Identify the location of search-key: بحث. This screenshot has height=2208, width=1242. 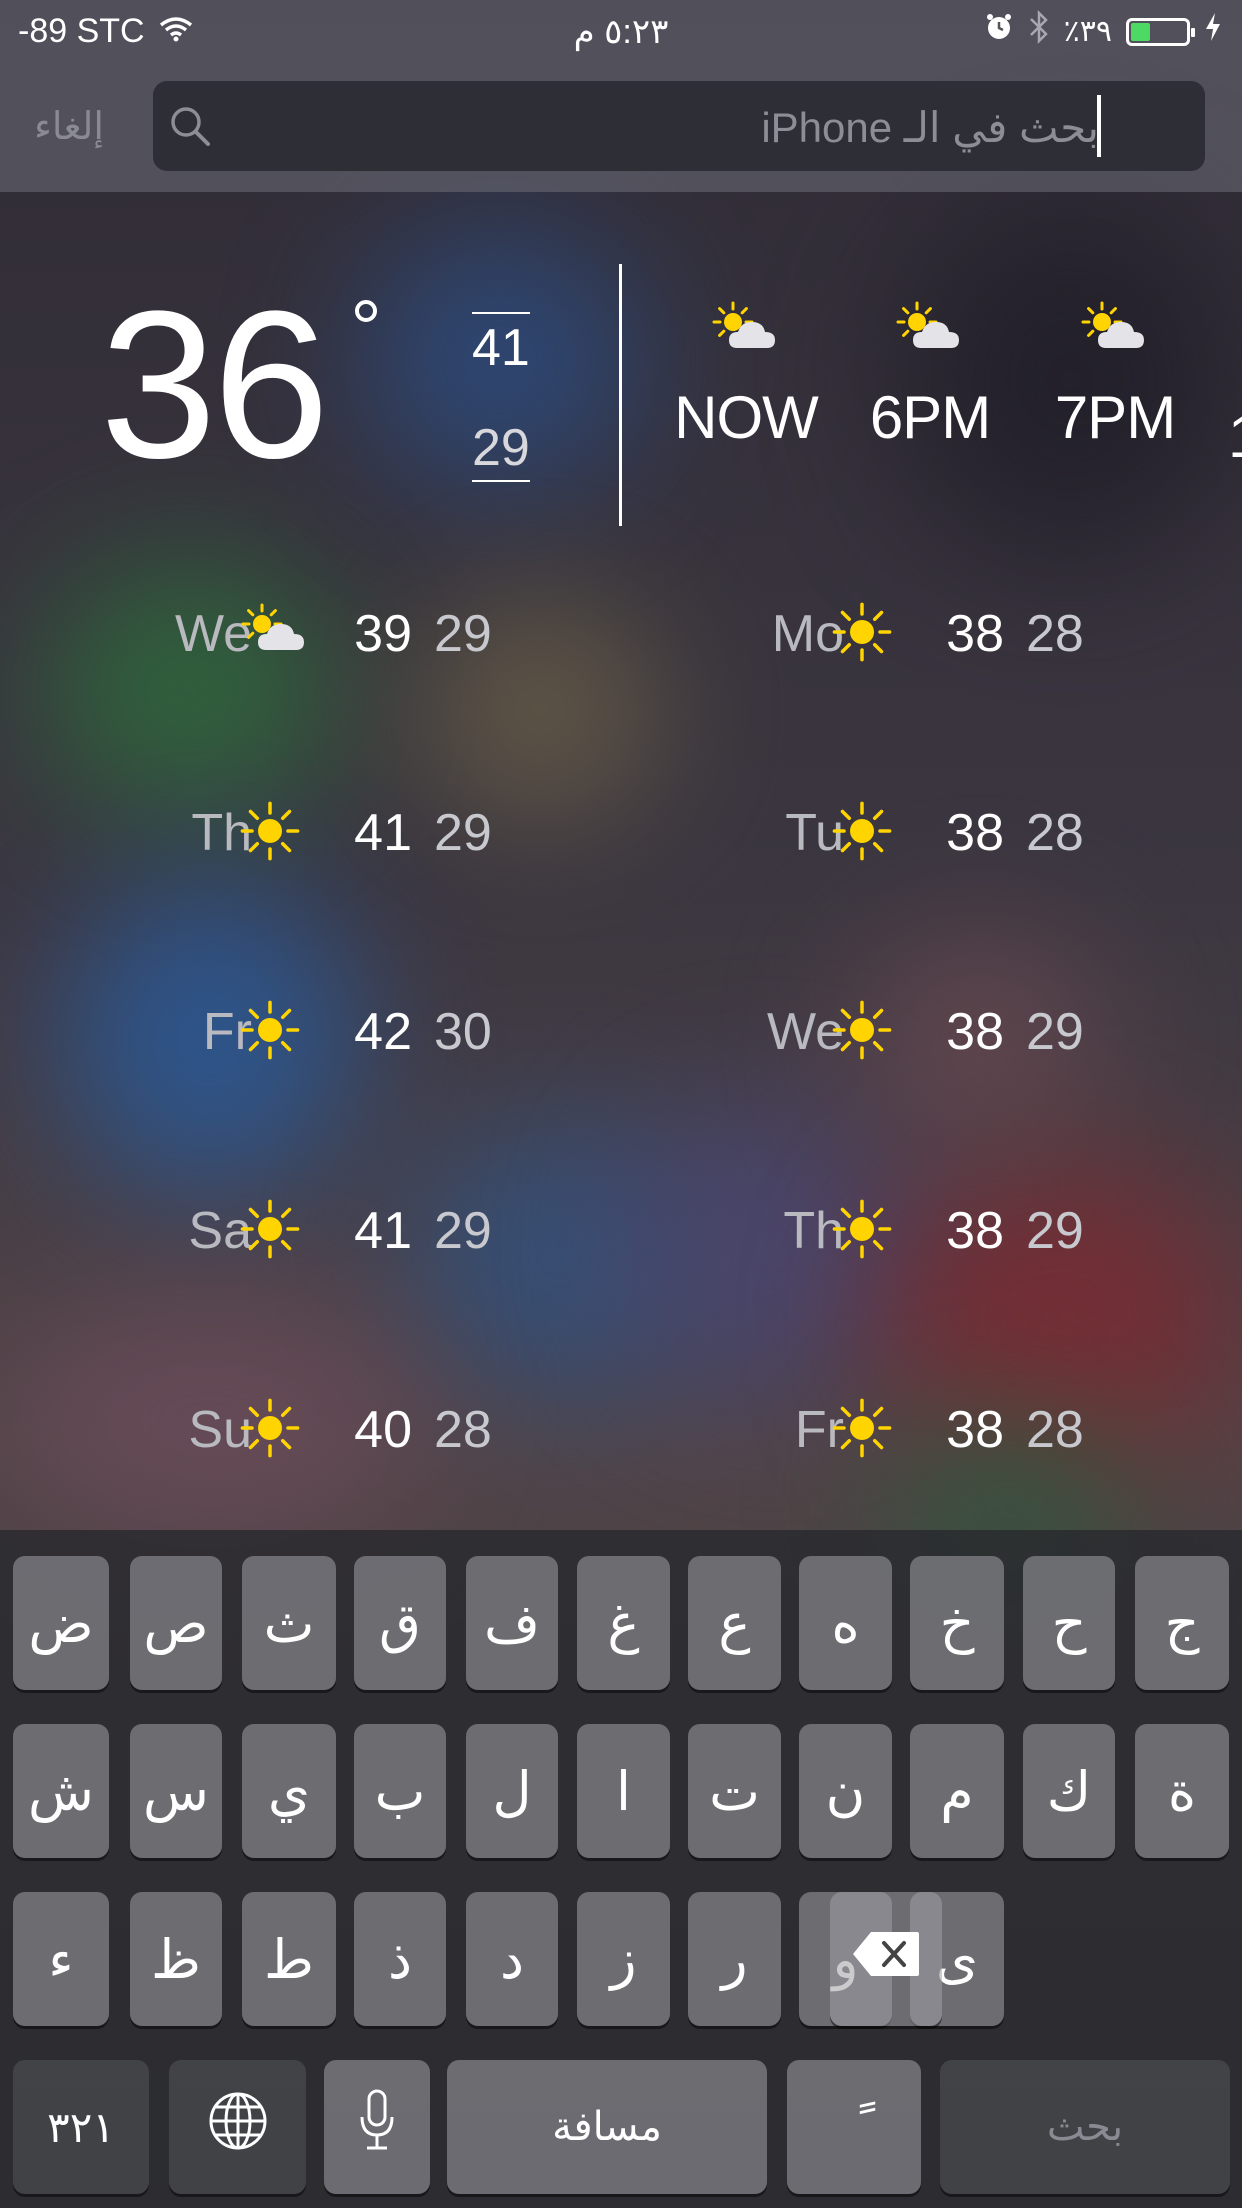
(1085, 2127).